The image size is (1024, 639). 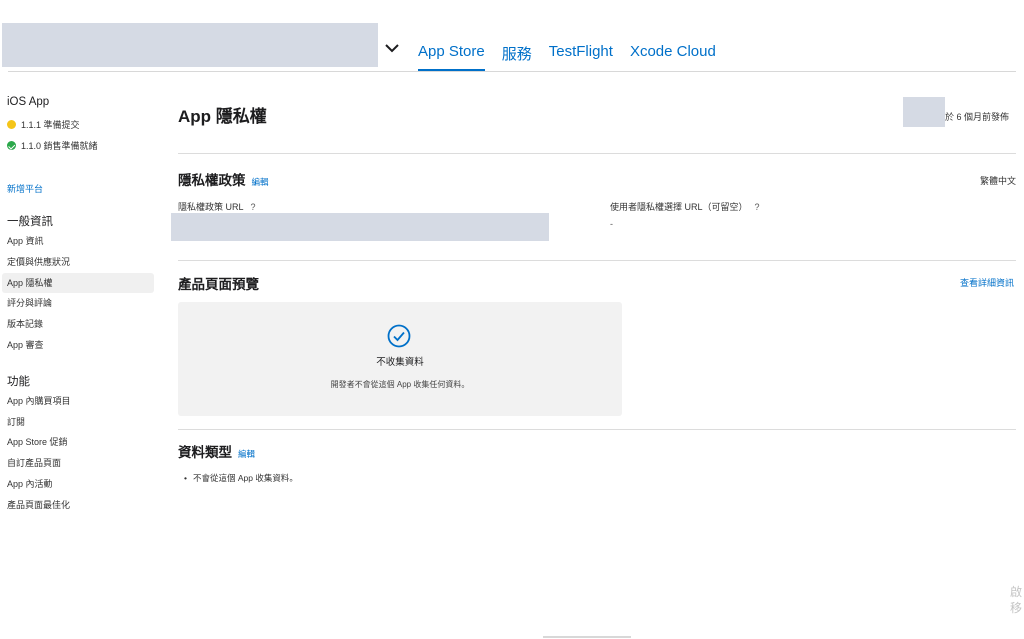 I want to click on label-text: 使用者隱私權選擇 URL（可留空）, so click(x=679, y=207).